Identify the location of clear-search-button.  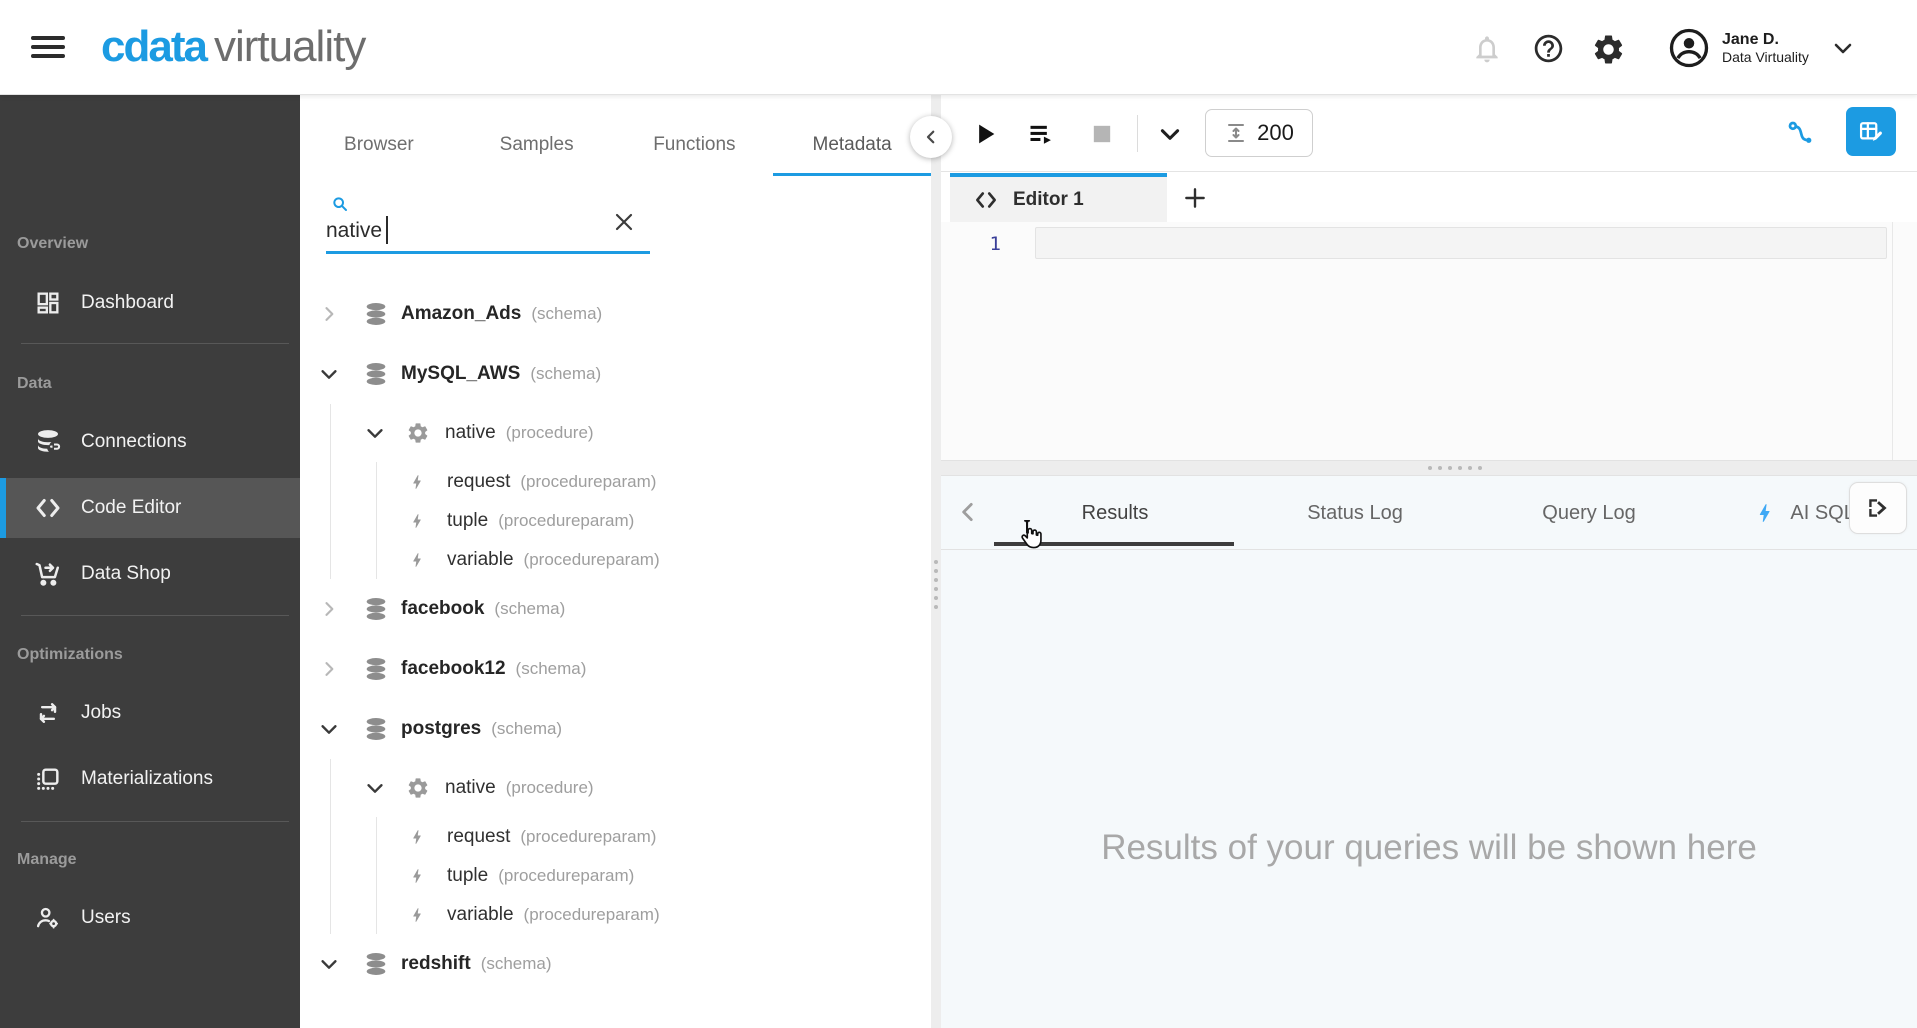
(624, 222).